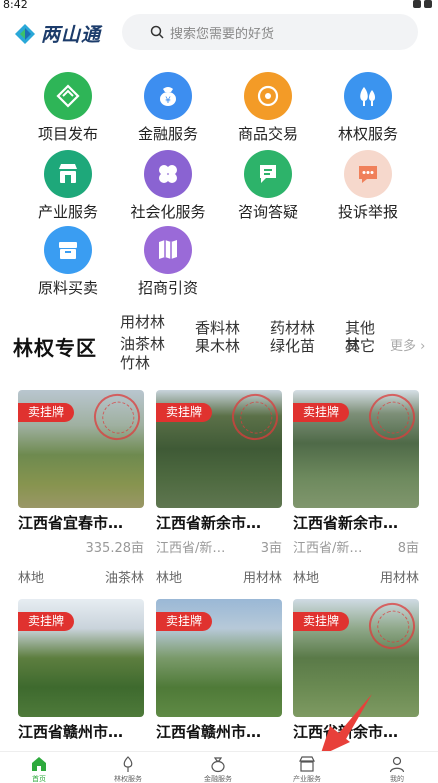 The image size is (438, 783). I want to click on social-service-icon, so click(168, 174).